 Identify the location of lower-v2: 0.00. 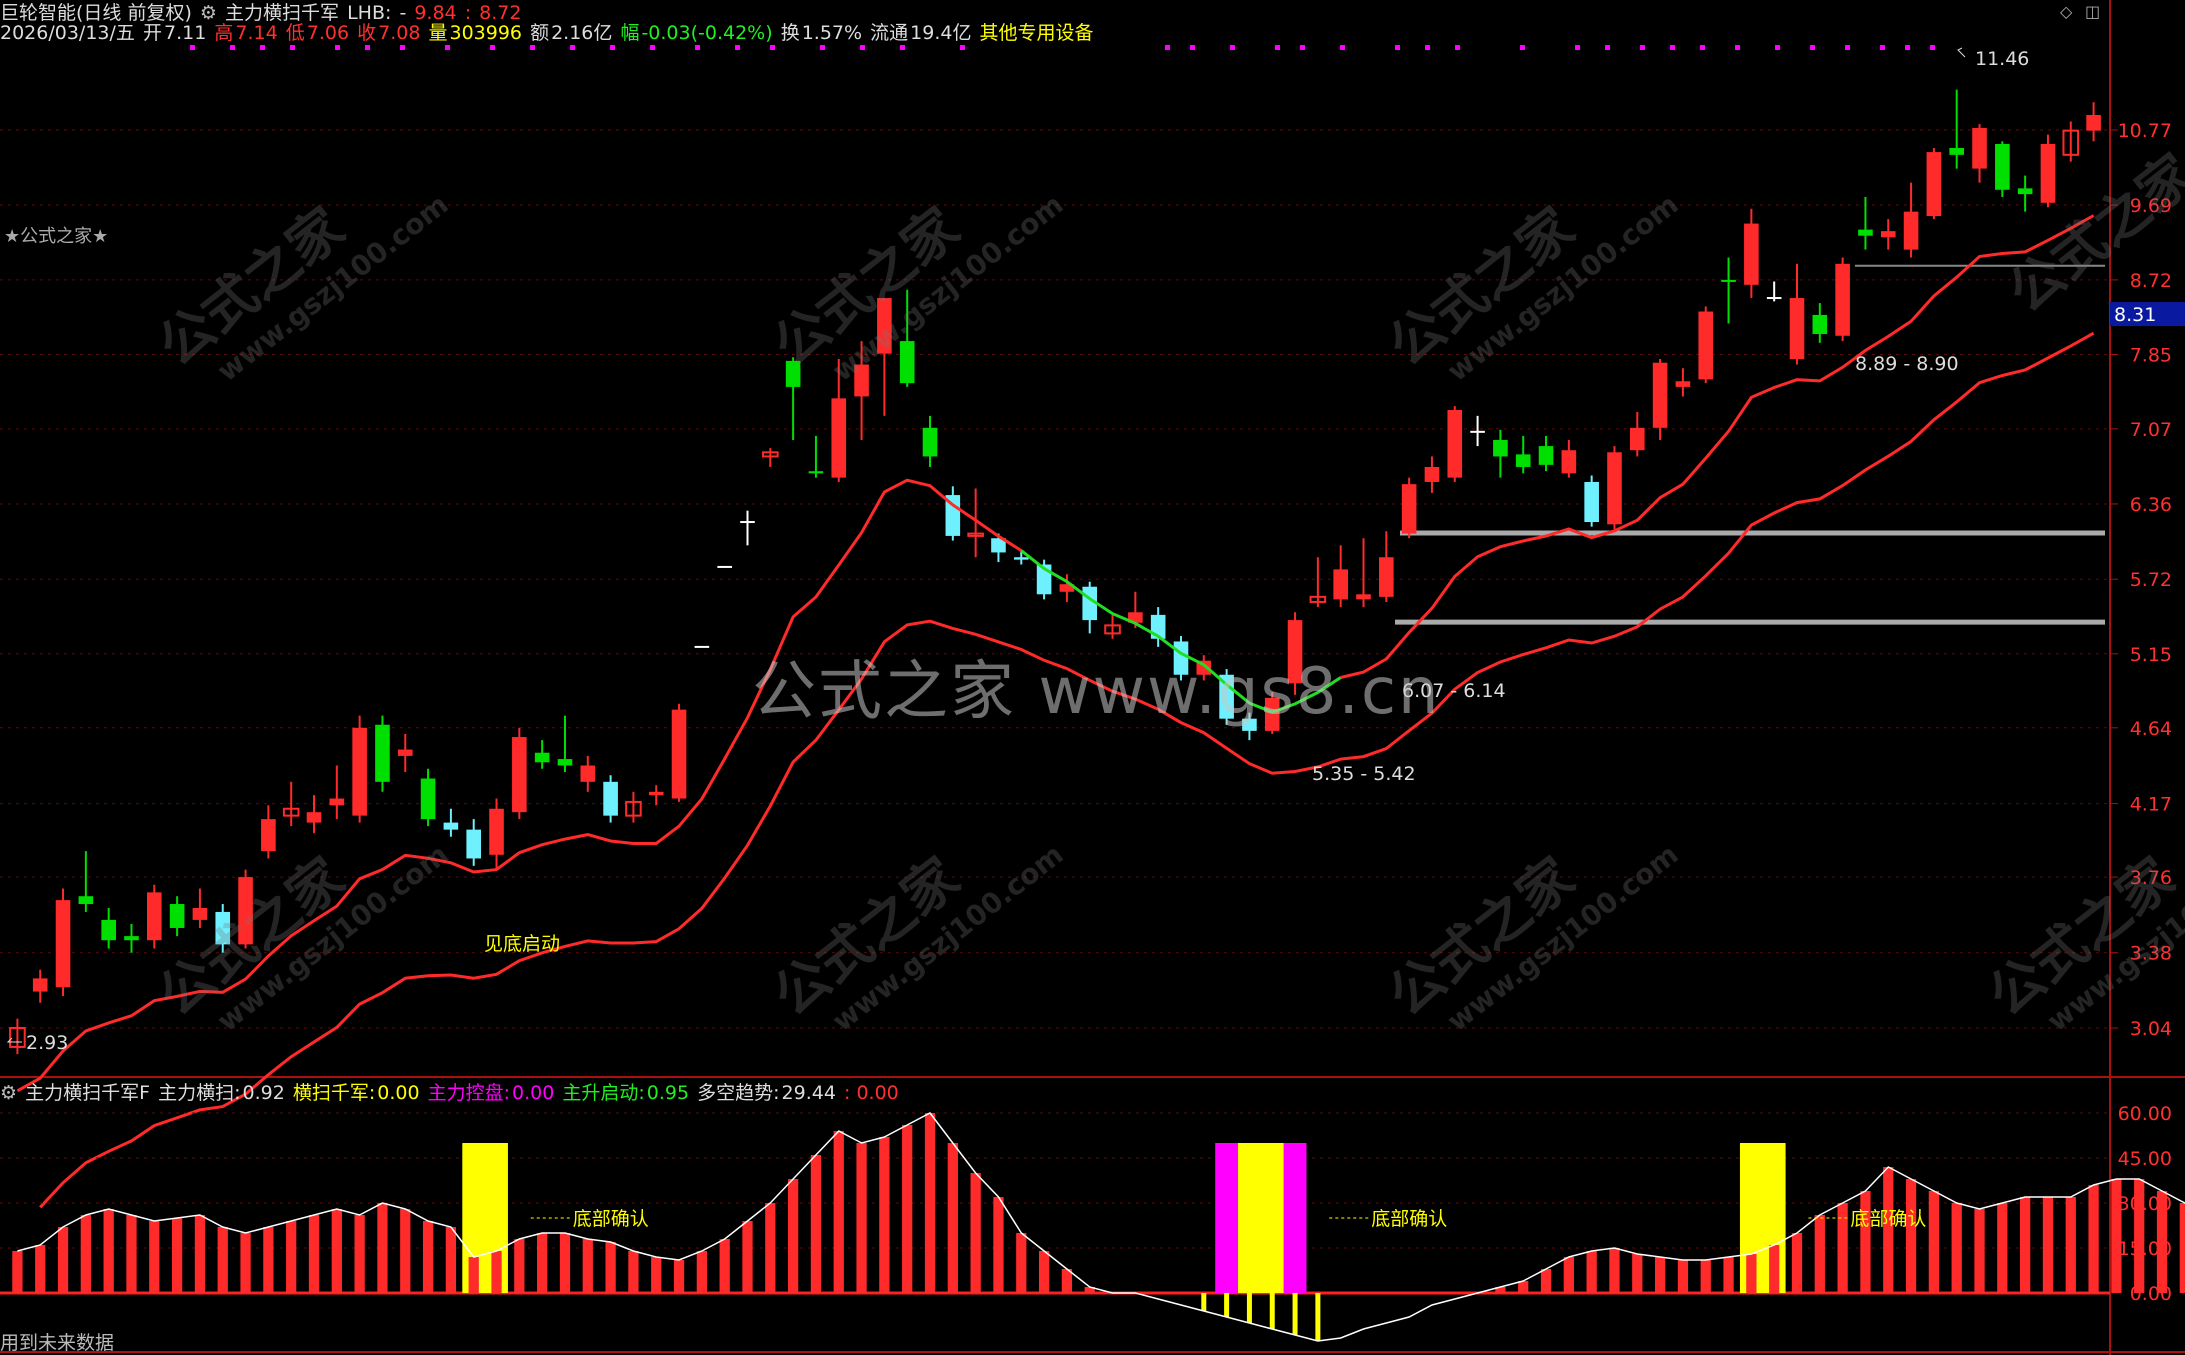
(398, 1093).